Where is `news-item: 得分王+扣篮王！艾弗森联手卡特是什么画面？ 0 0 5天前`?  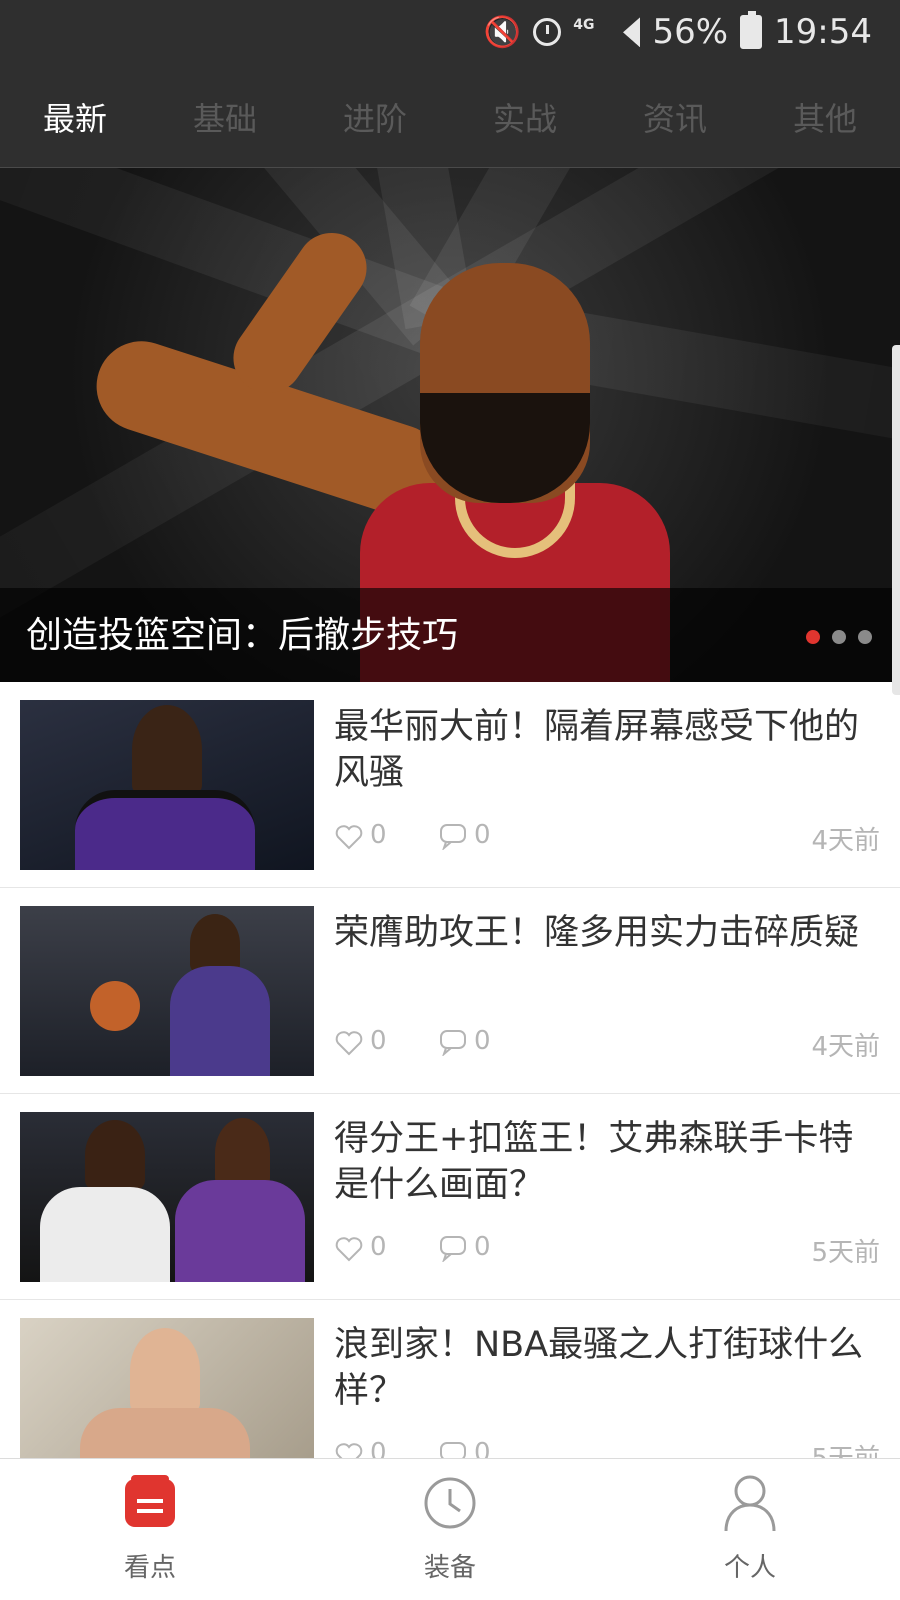 news-item: 得分王+扣篮王！艾弗森联手卡特是什么画面？ 0 0 5天前 is located at coordinates (450, 1197).